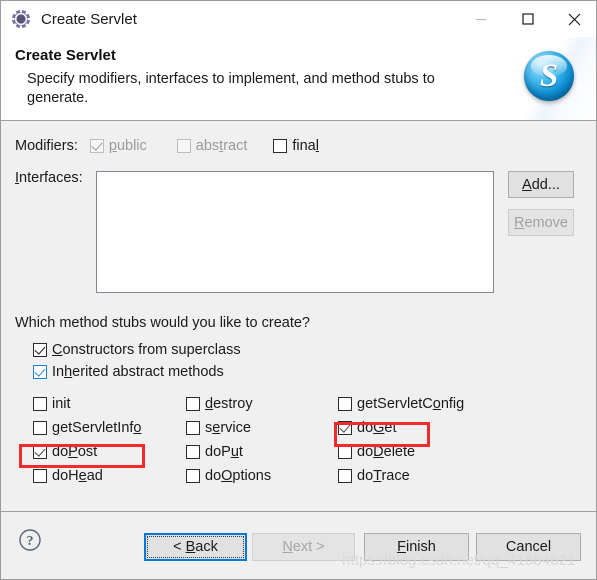 This screenshot has height=580, width=597. What do you see at coordinates (416, 547) in the screenshot?
I see `finish-button: Finish` at bounding box center [416, 547].